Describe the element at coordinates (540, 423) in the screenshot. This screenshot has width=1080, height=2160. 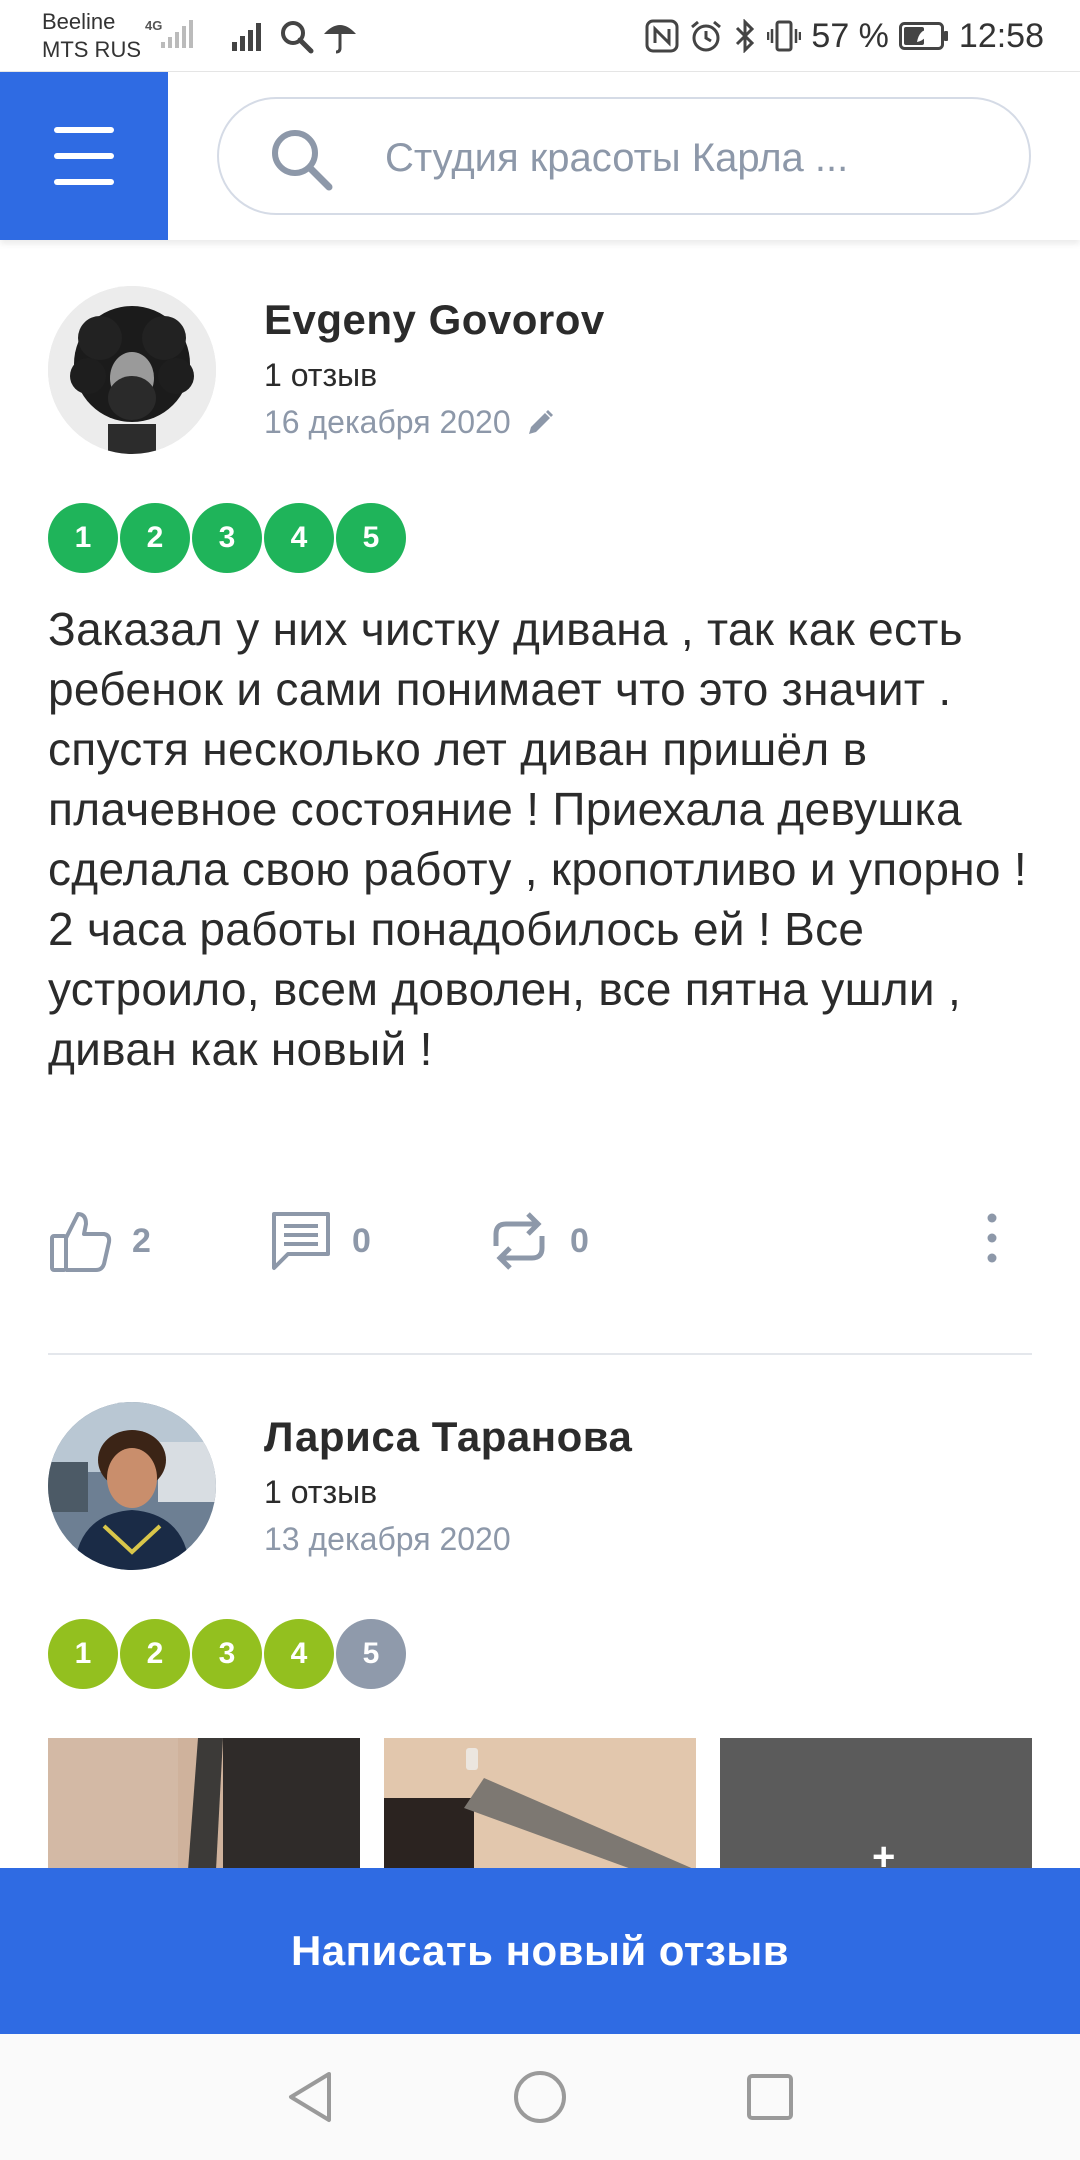
I see `pencil-icon` at that location.